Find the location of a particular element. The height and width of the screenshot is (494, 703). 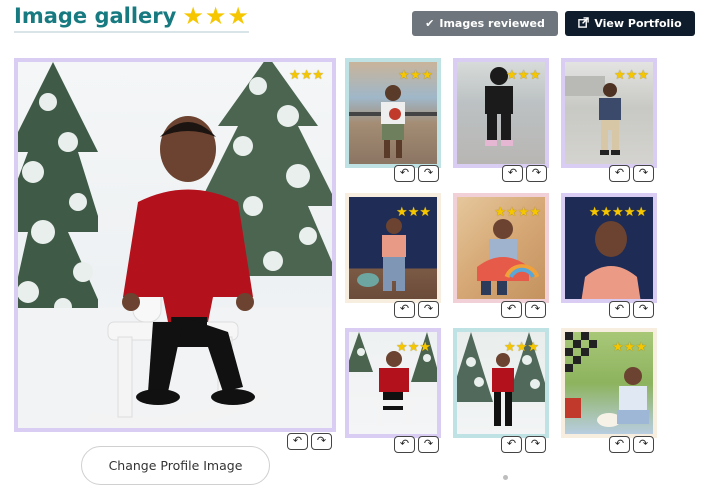

title-stars: ★ ★ ★ is located at coordinates (215, 16).